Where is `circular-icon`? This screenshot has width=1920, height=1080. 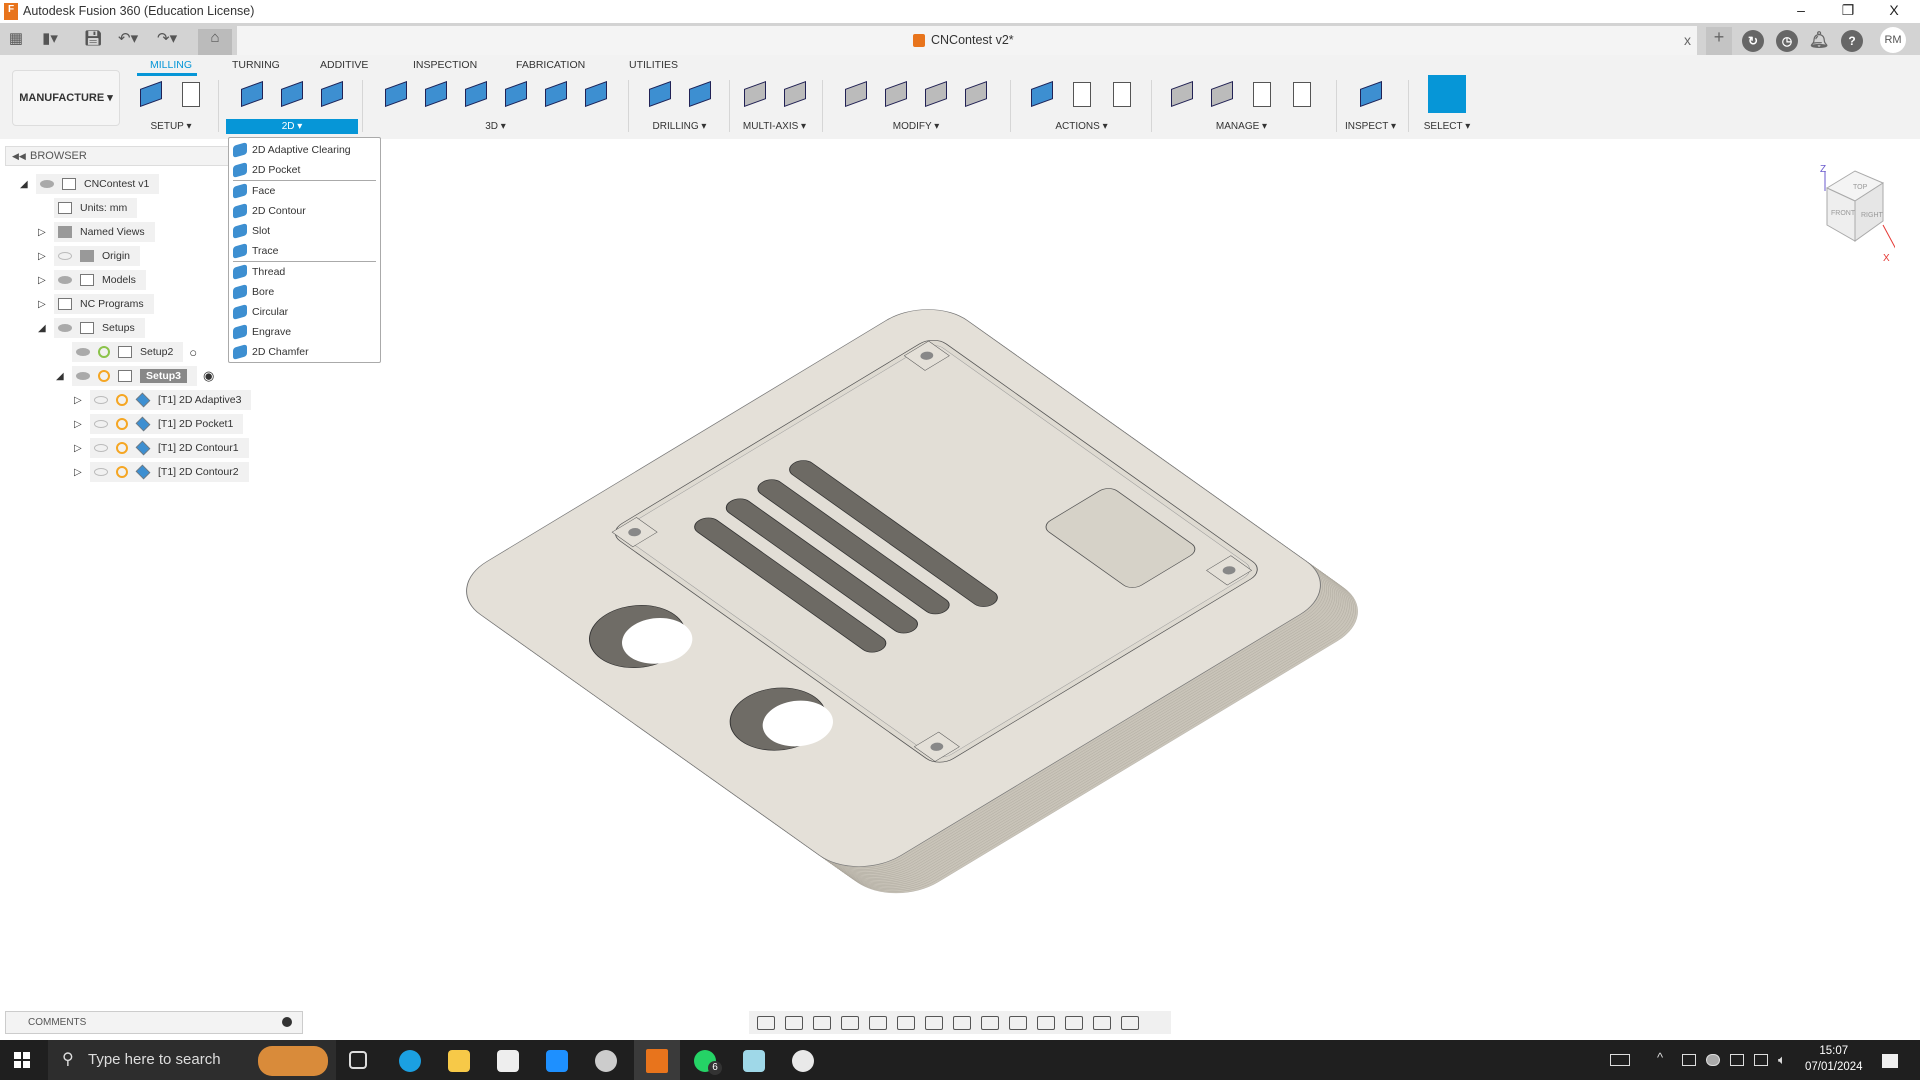 circular-icon is located at coordinates (240, 312).